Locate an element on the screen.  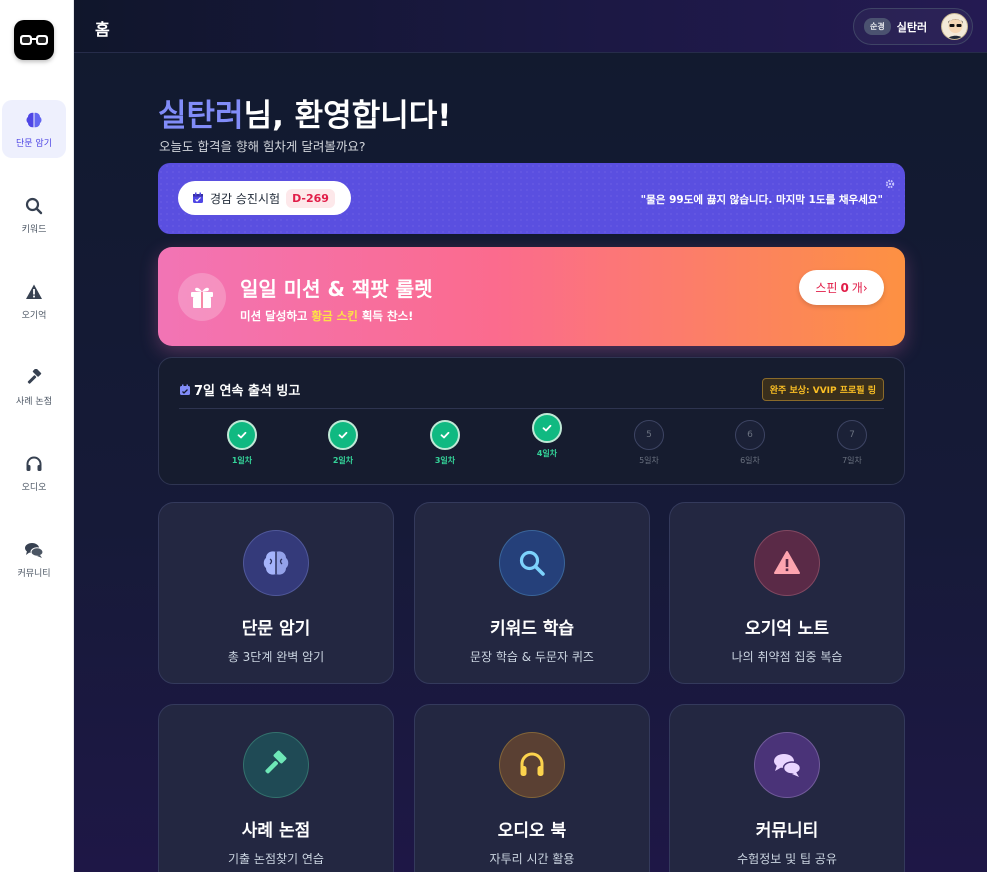
calendar-icon is located at coordinates (198, 198).